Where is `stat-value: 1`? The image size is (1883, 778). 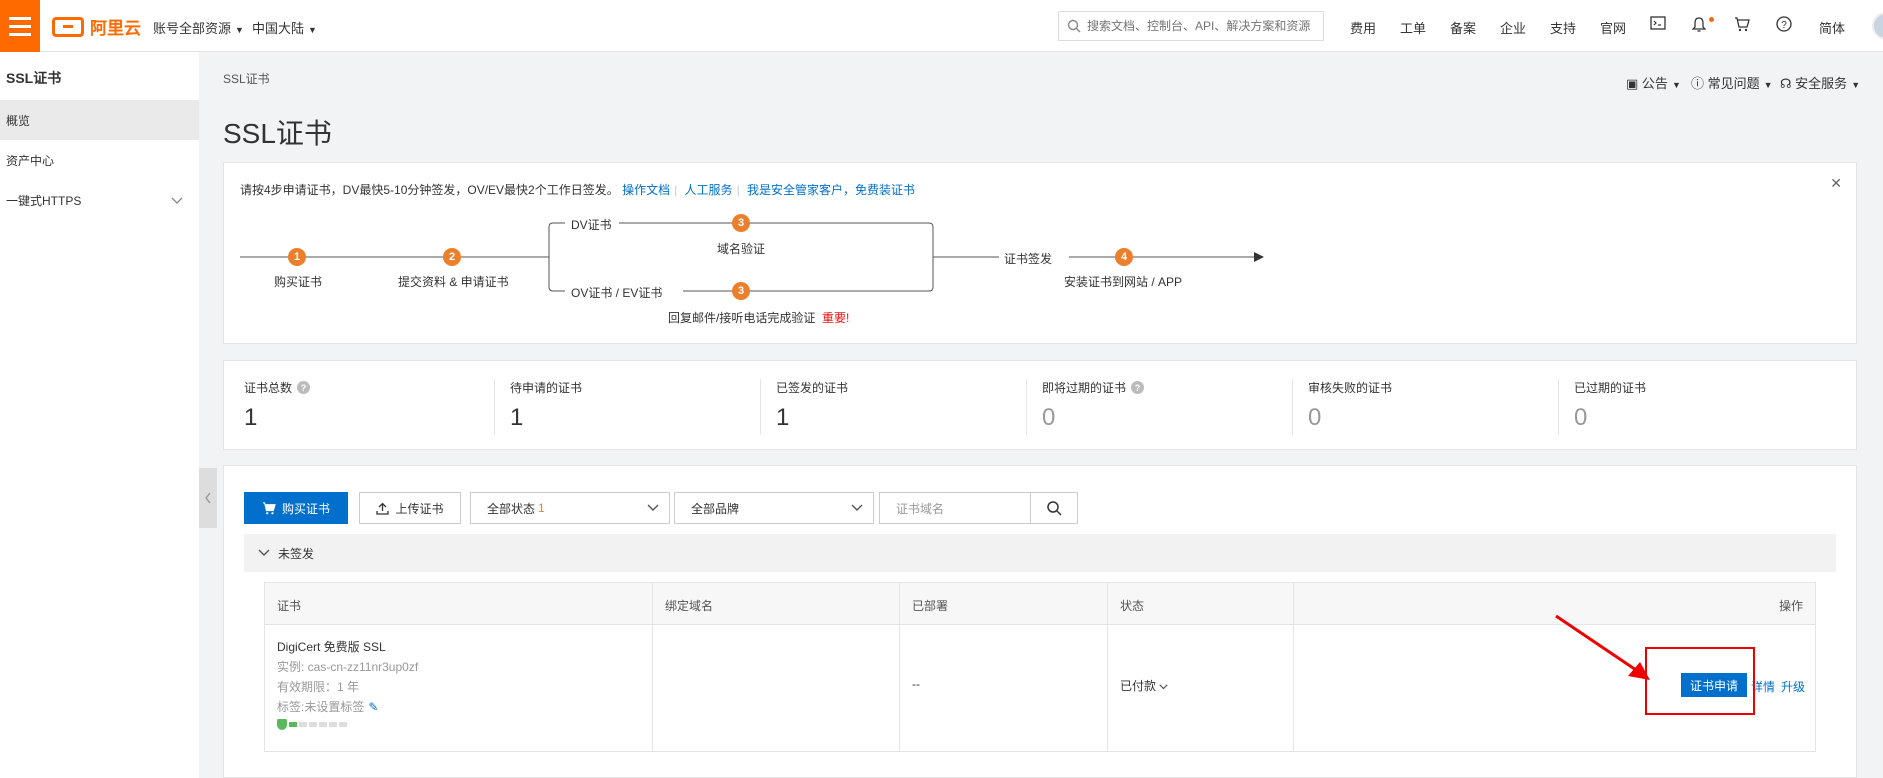 stat-value: 1 is located at coordinates (251, 417).